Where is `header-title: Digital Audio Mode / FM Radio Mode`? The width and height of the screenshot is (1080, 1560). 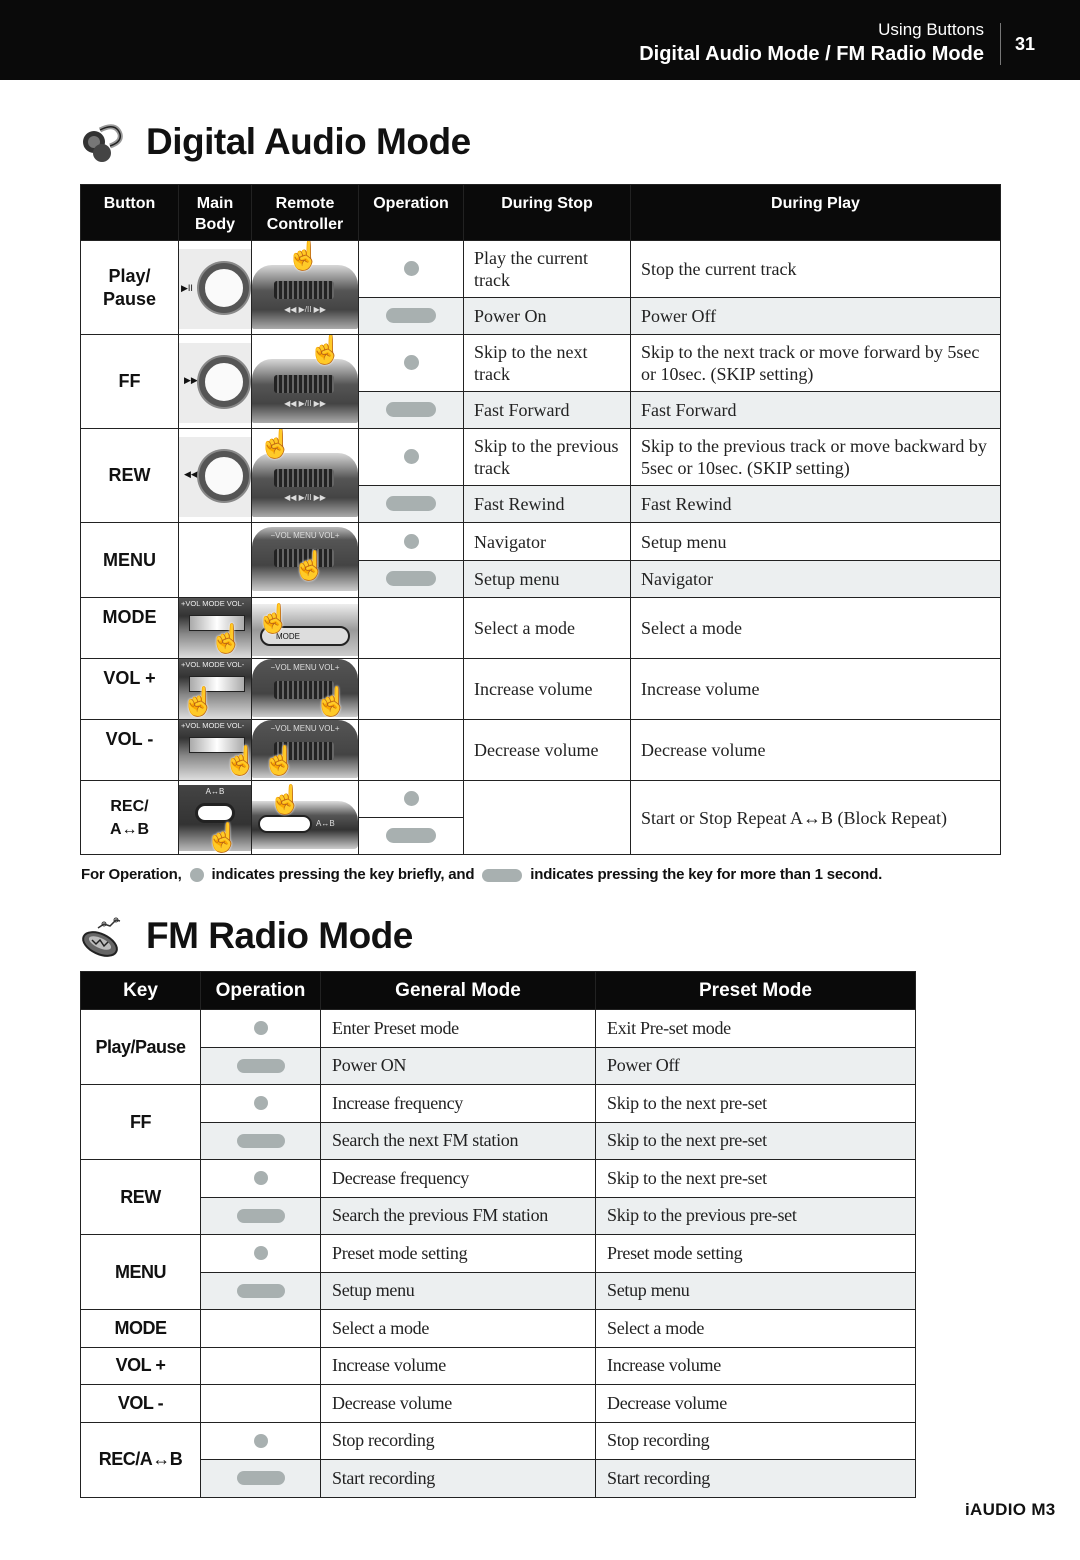 header-title: Digital Audio Mode / FM Radio Mode is located at coordinates (811, 54).